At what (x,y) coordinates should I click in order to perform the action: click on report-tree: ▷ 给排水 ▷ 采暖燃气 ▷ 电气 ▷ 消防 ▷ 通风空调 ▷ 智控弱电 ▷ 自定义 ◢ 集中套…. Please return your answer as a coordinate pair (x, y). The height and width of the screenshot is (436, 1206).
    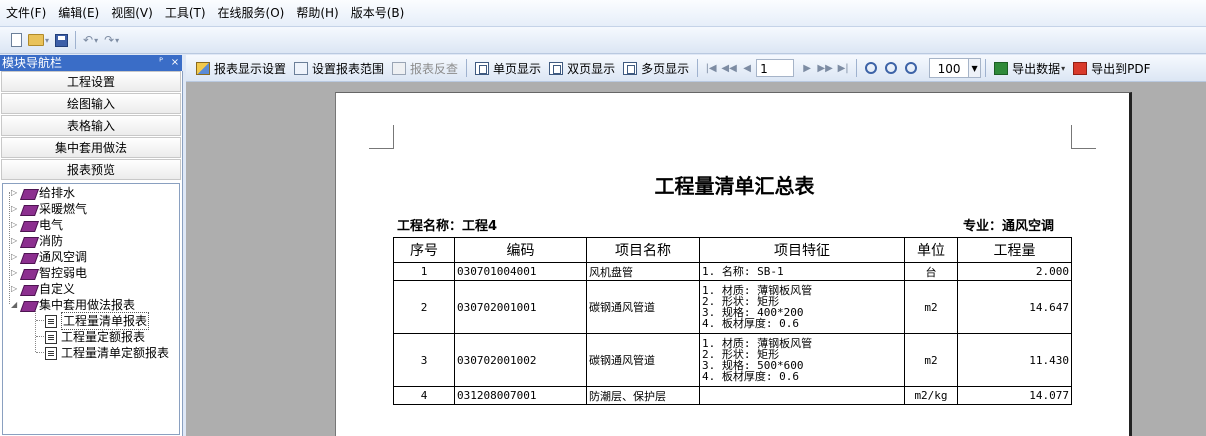
    Looking at the image, I should click on (91, 309).